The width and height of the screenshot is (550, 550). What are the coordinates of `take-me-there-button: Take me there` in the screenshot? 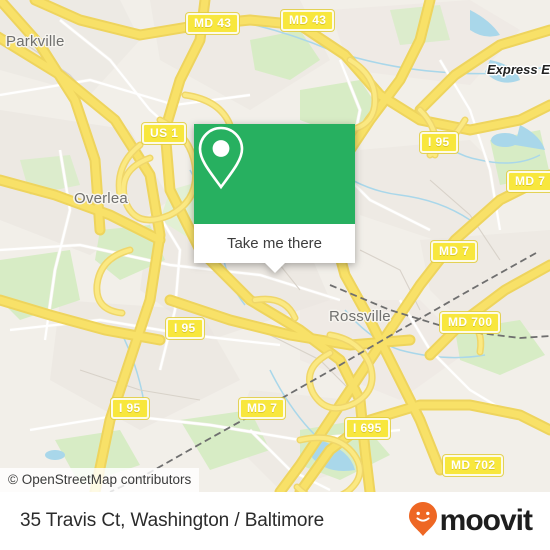 It's located at (274, 243).